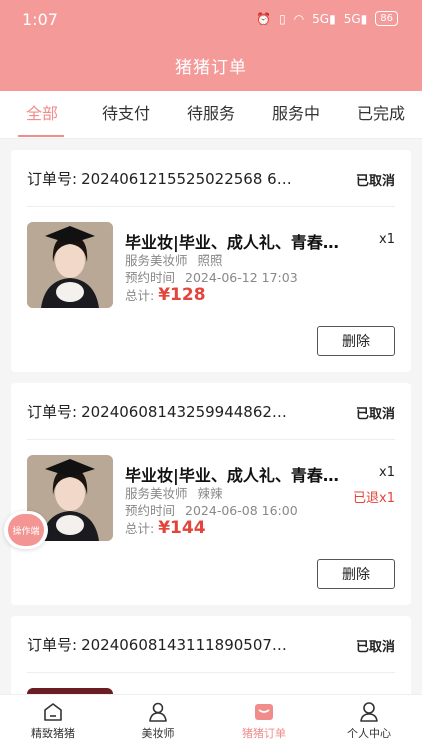 The image size is (422, 750). Describe the element at coordinates (182, 528) in the screenshot. I see `order-price: ¥144` at that location.